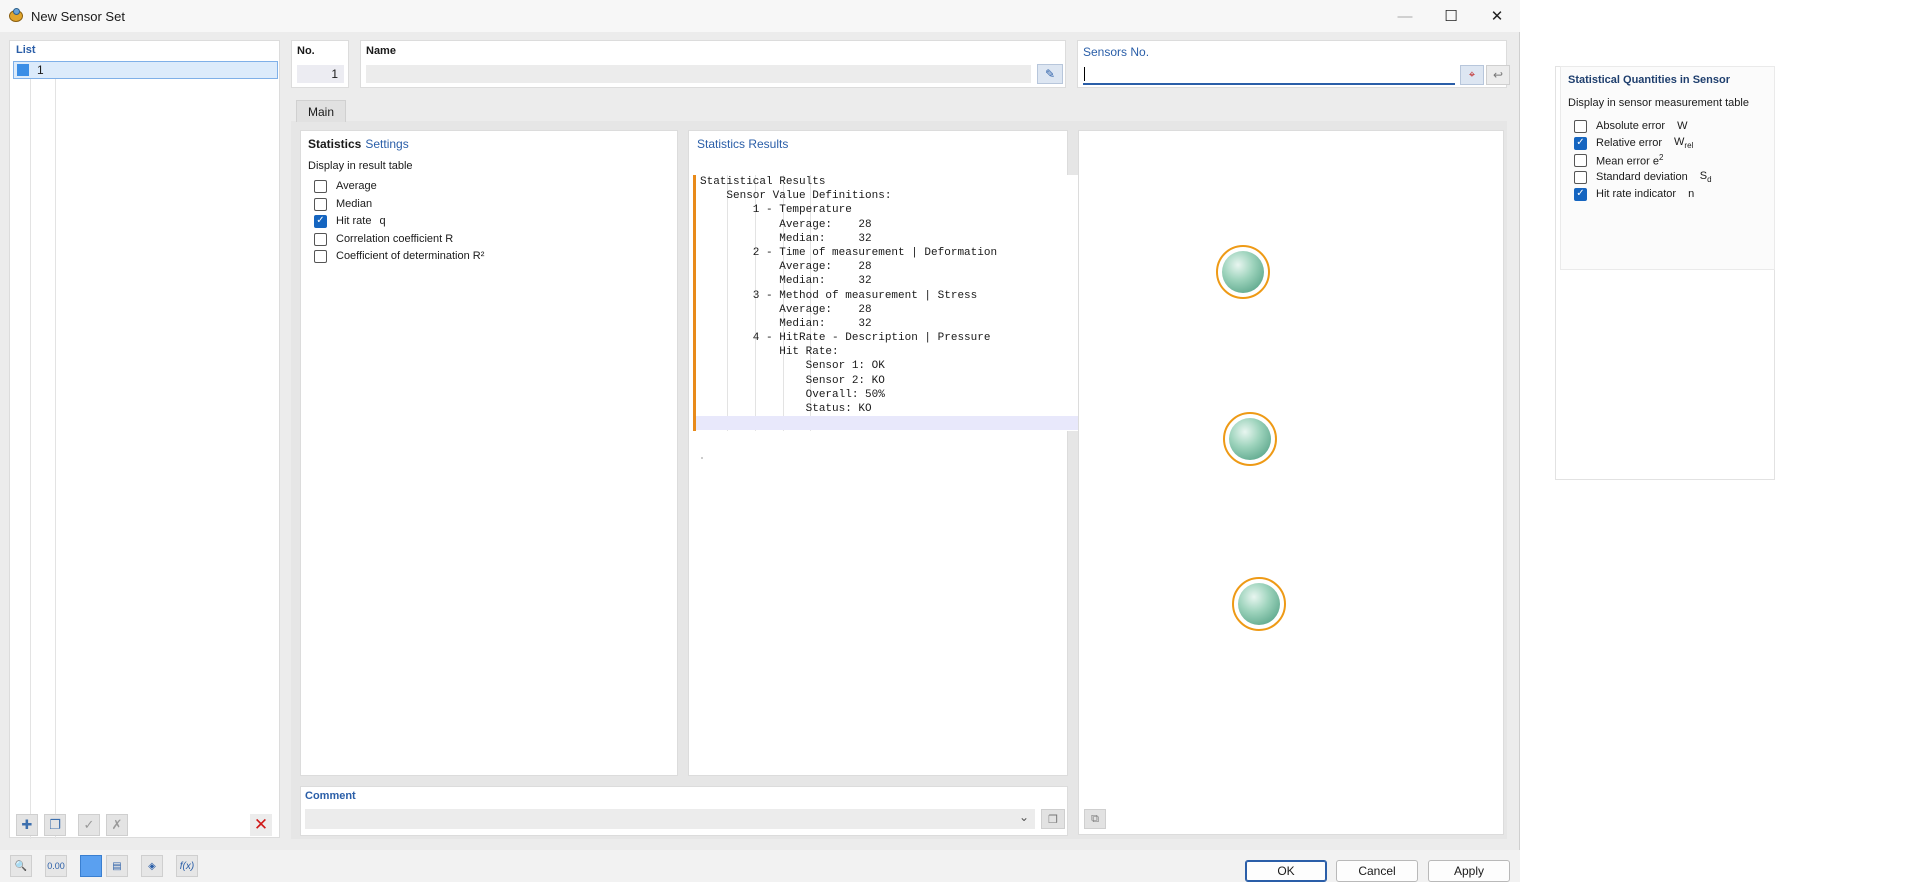 The image size is (1910, 882). I want to click on sensors-label: Sensors No., so click(1116, 52).